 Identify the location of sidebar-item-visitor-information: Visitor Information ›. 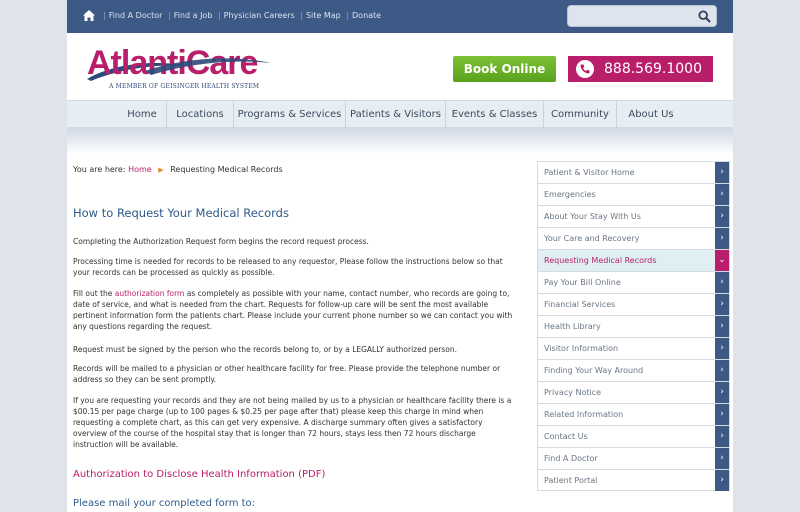
(633, 348).